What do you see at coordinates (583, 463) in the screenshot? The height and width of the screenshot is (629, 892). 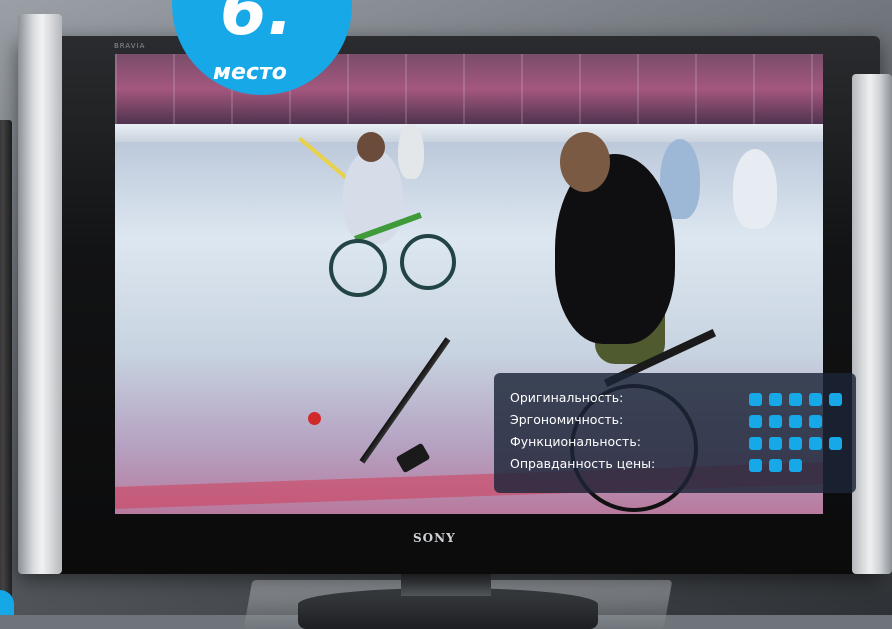 I see `rating-label: Оправданность цены:` at bounding box center [583, 463].